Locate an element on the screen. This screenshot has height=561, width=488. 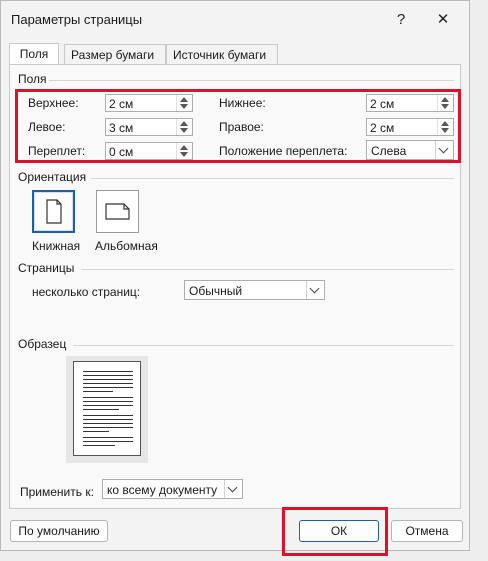
title-bar: Параметры страницы ? ✕ is located at coordinates (235, 20).